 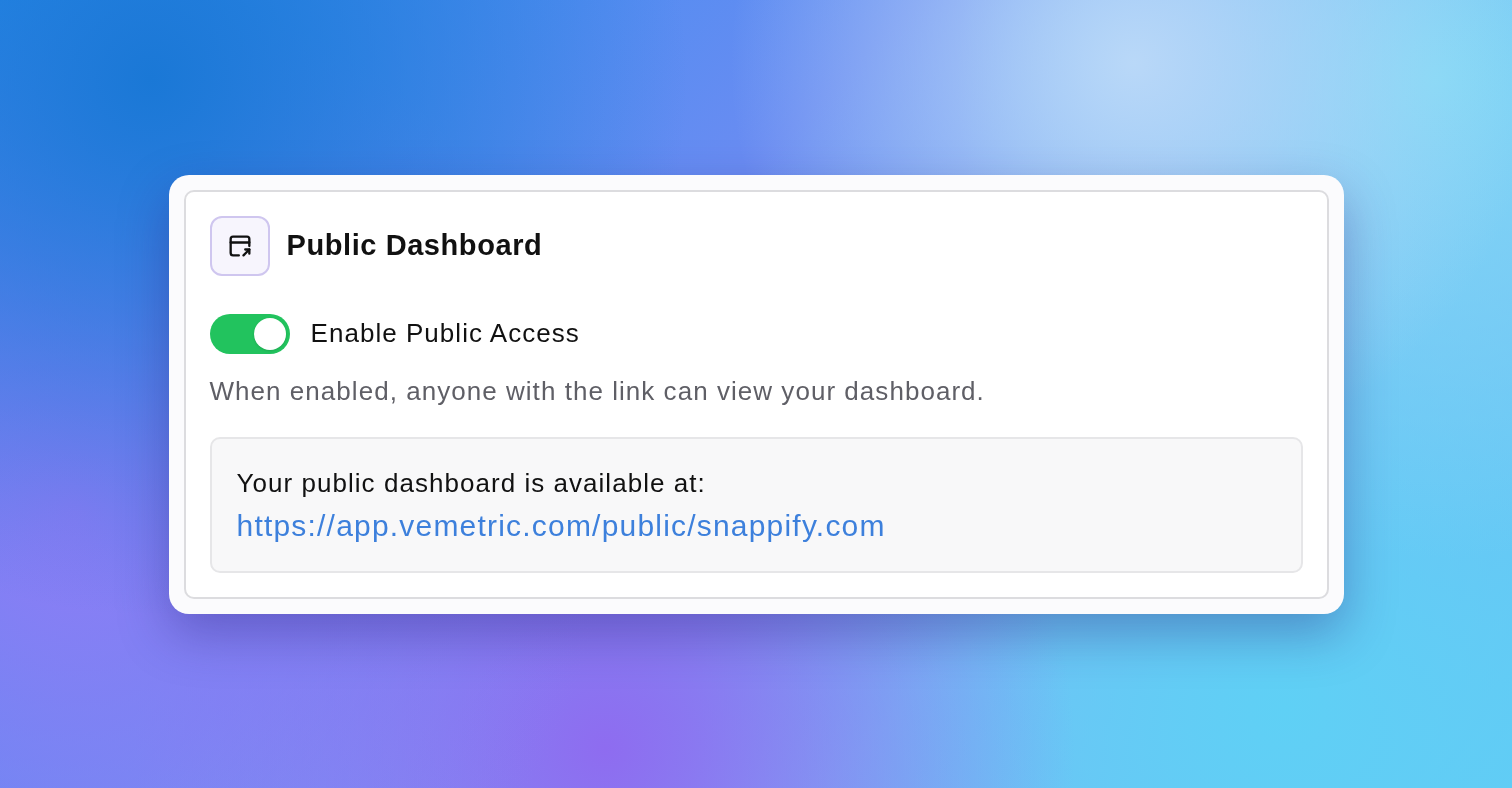 I want to click on public-dashboard-link: https://app.vemetric.com/public/snappify.com, so click(x=561, y=526).